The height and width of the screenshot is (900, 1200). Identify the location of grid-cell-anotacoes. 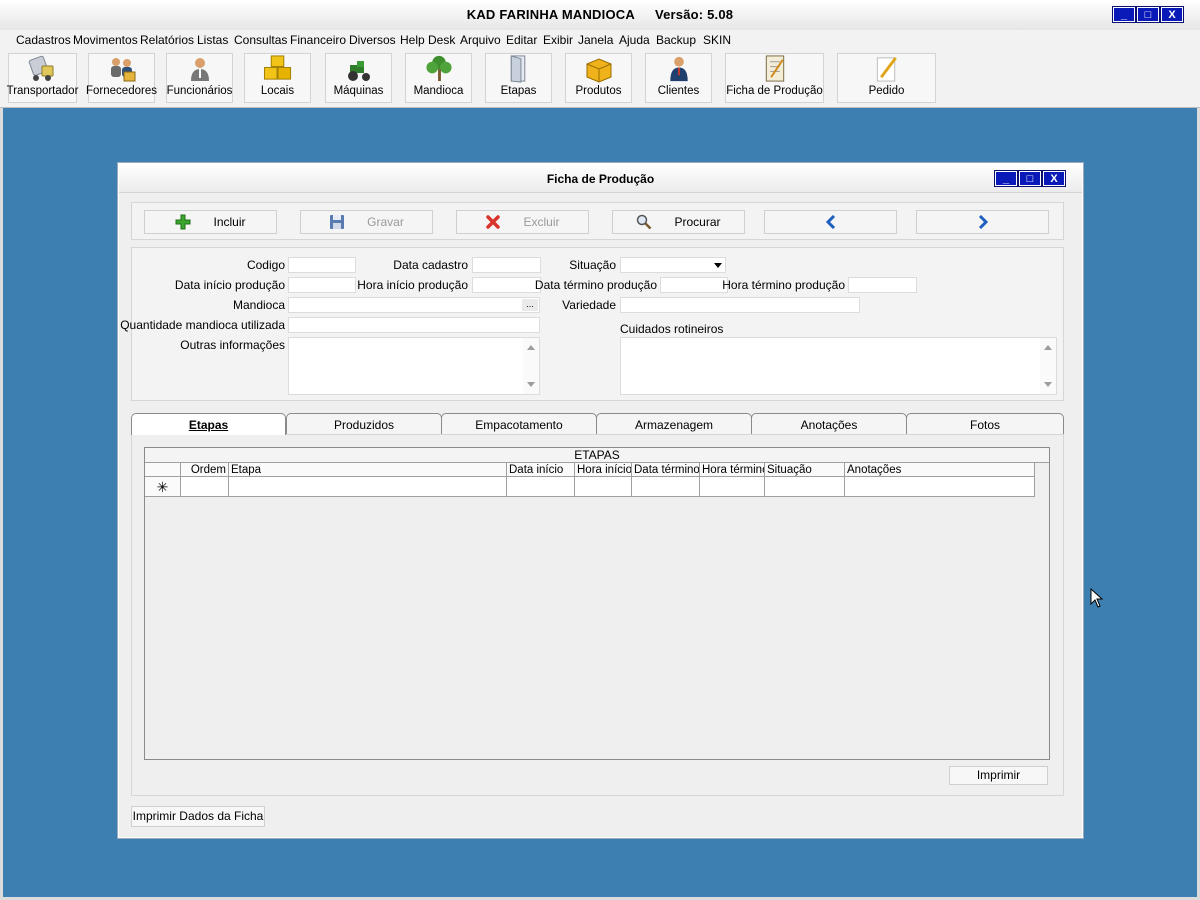
(940, 487).